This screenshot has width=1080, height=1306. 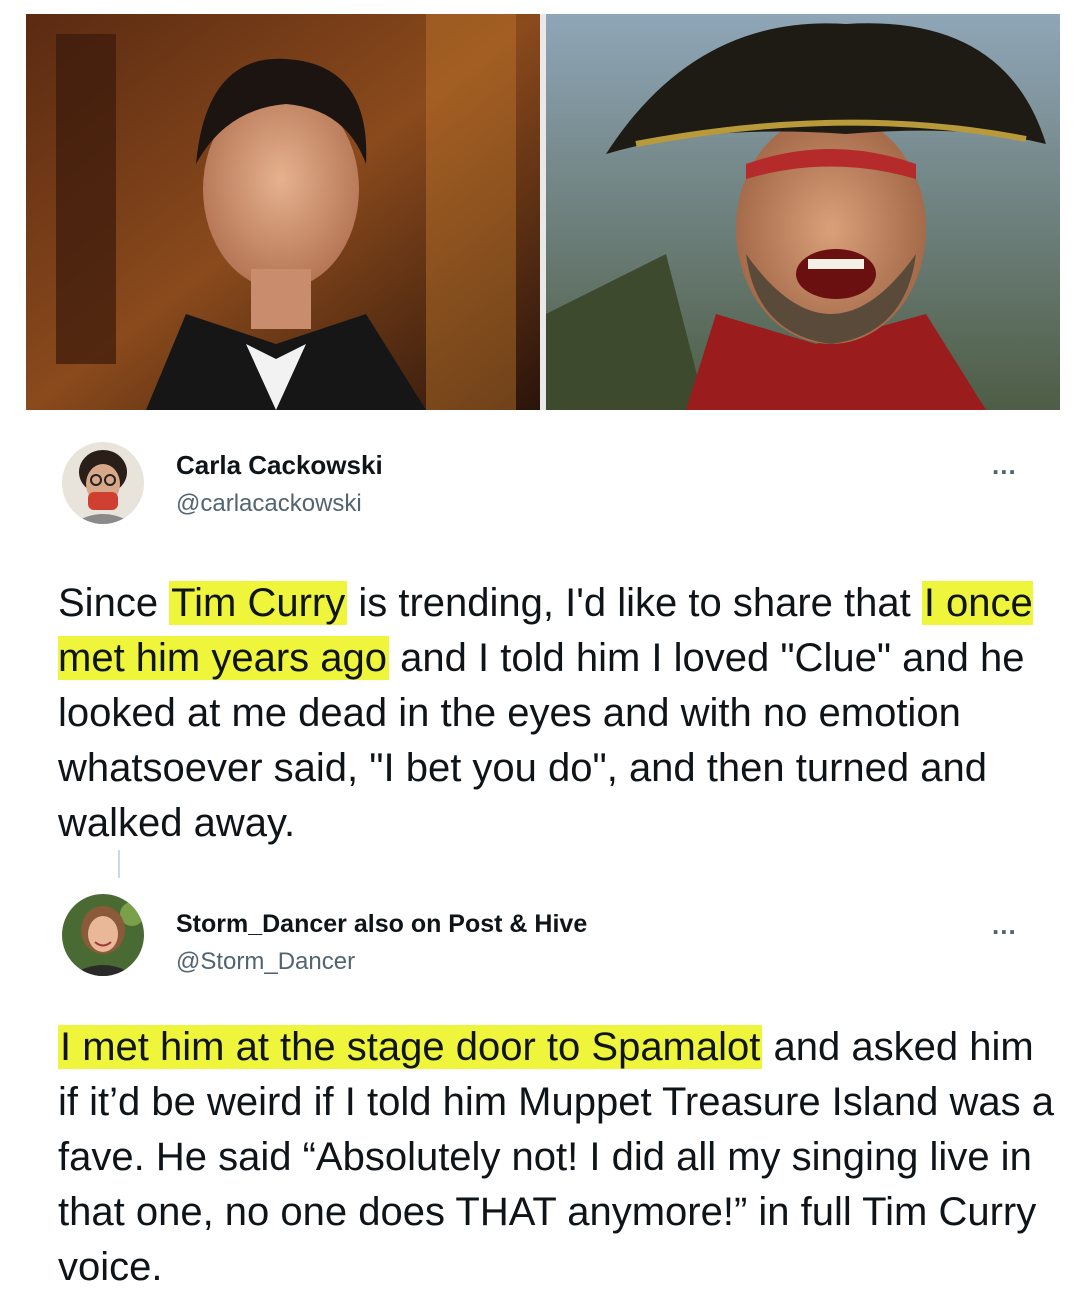 I want to click on thread-line, so click(x=119, y=864).